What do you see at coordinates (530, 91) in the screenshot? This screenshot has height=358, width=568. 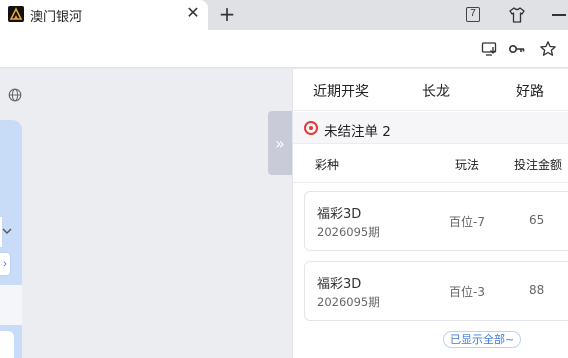 I see `tab-good-road: 好路` at bounding box center [530, 91].